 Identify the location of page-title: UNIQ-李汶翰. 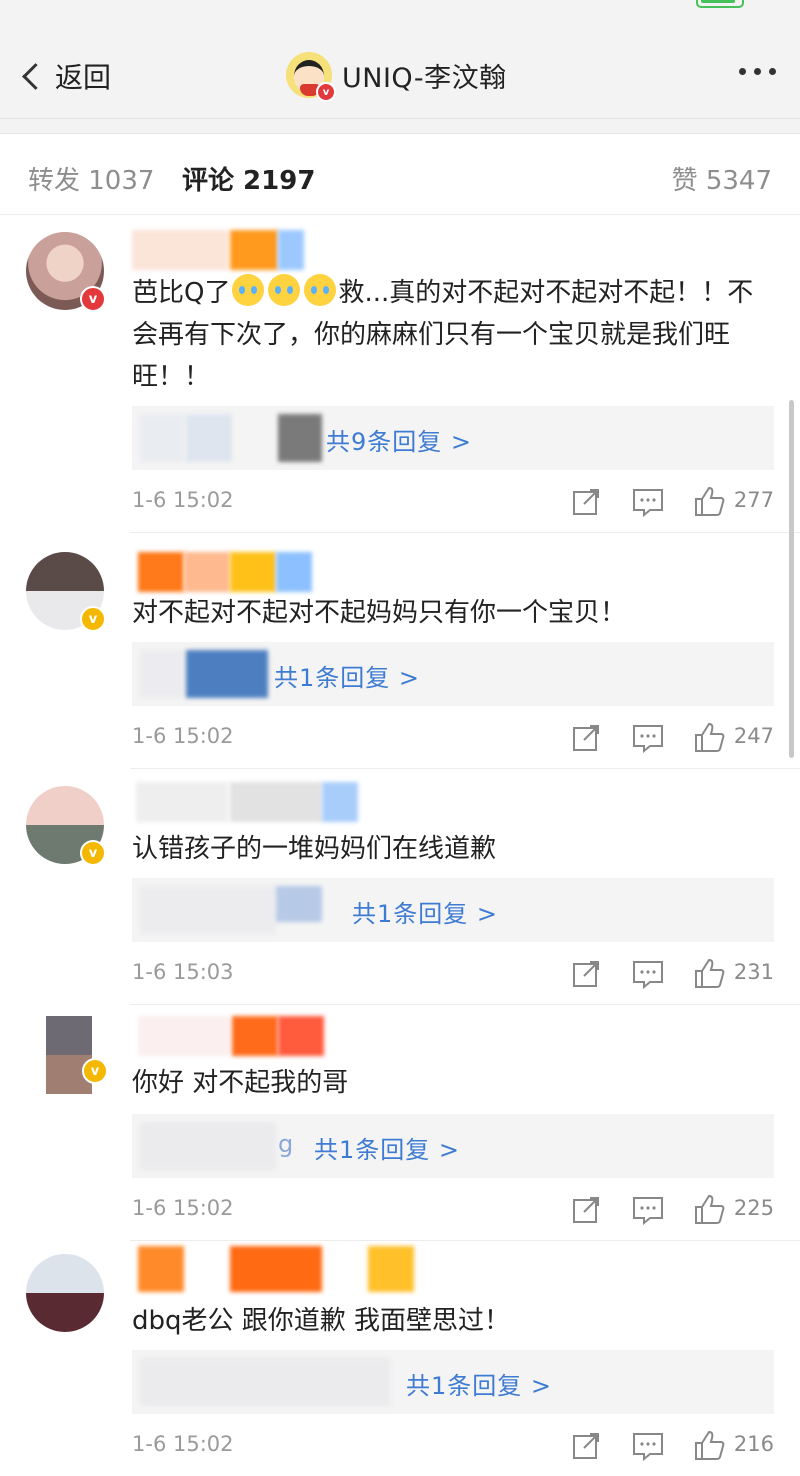
(424, 78).